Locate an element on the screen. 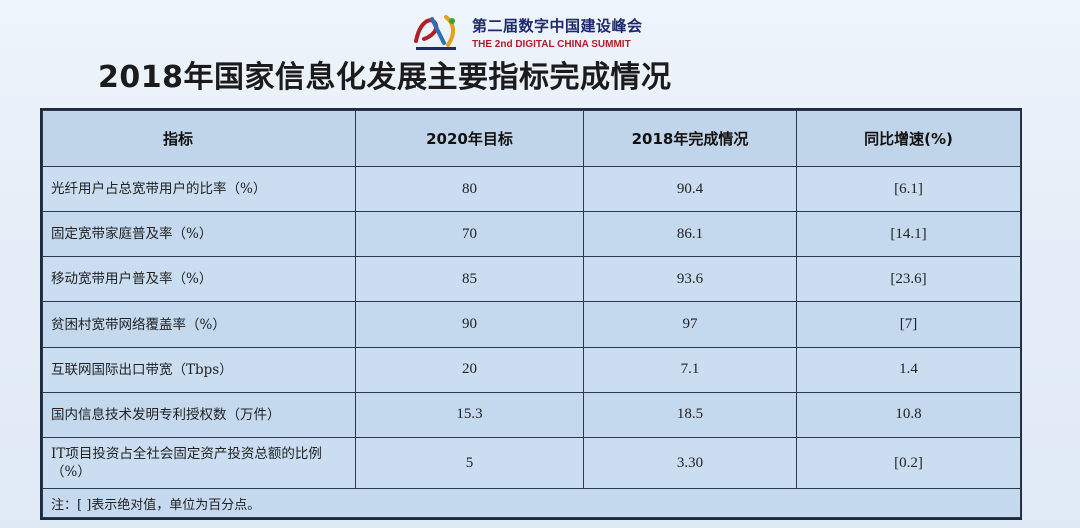 Image resolution: width=1080 pixels, height=528 pixels. summit-logo: 第二届数字中国建设峰会 THE 2nd DIGITAL CHINA SUMMIT is located at coordinates (526, 32).